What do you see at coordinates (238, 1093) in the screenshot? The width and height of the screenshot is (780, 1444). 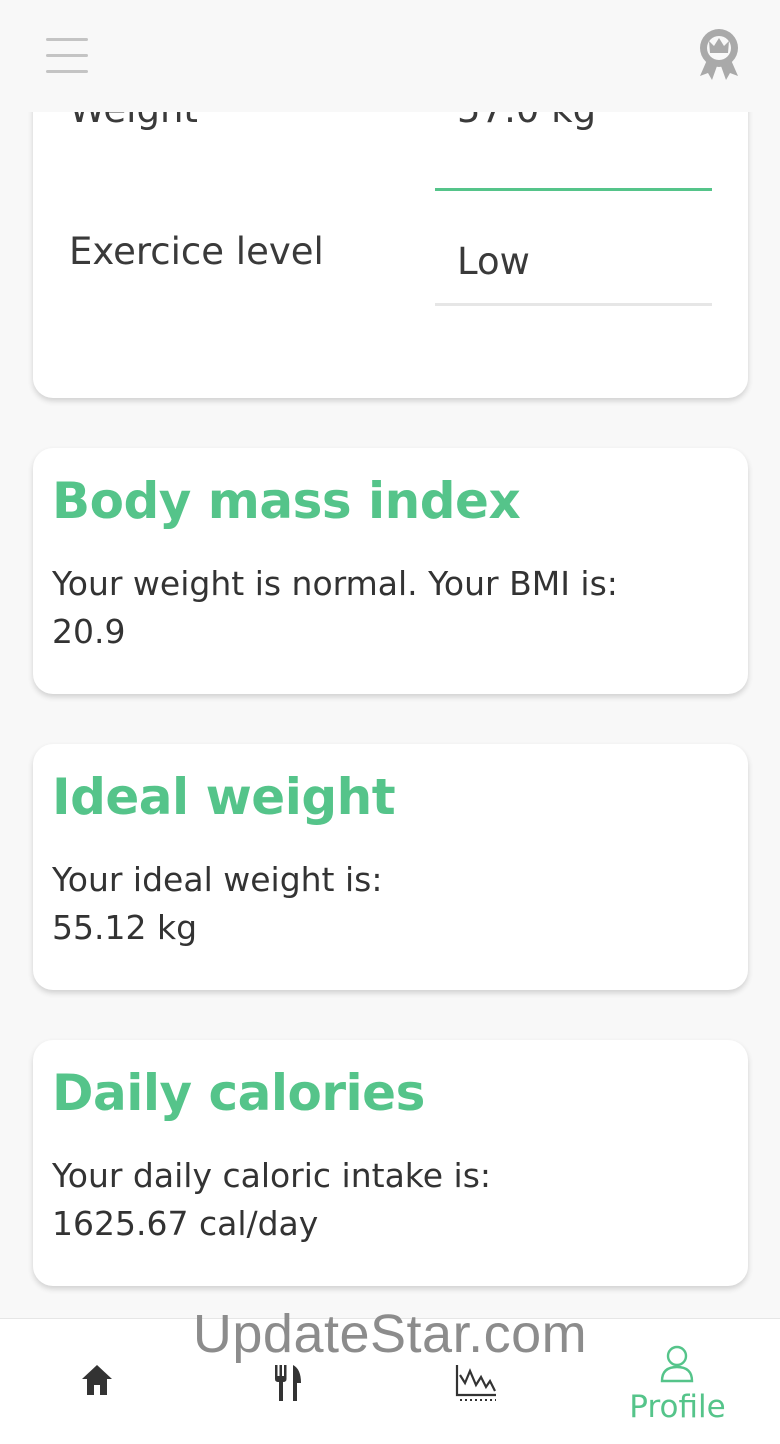 I see `daily-calories-title: Daily calories` at bounding box center [238, 1093].